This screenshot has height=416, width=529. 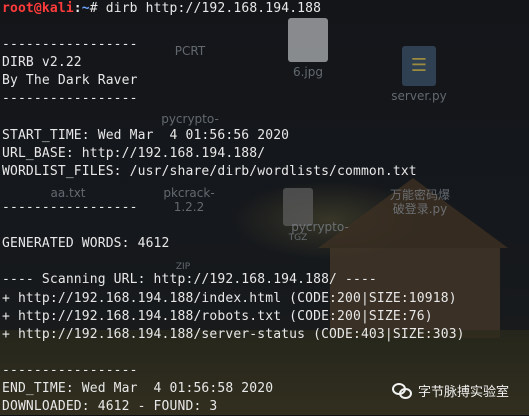 What do you see at coordinates (110, 407) in the screenshot?
I see `terminal-line: DOWNLOADED: 4612 - FOUND: 3` at bounding box center [110, 407].